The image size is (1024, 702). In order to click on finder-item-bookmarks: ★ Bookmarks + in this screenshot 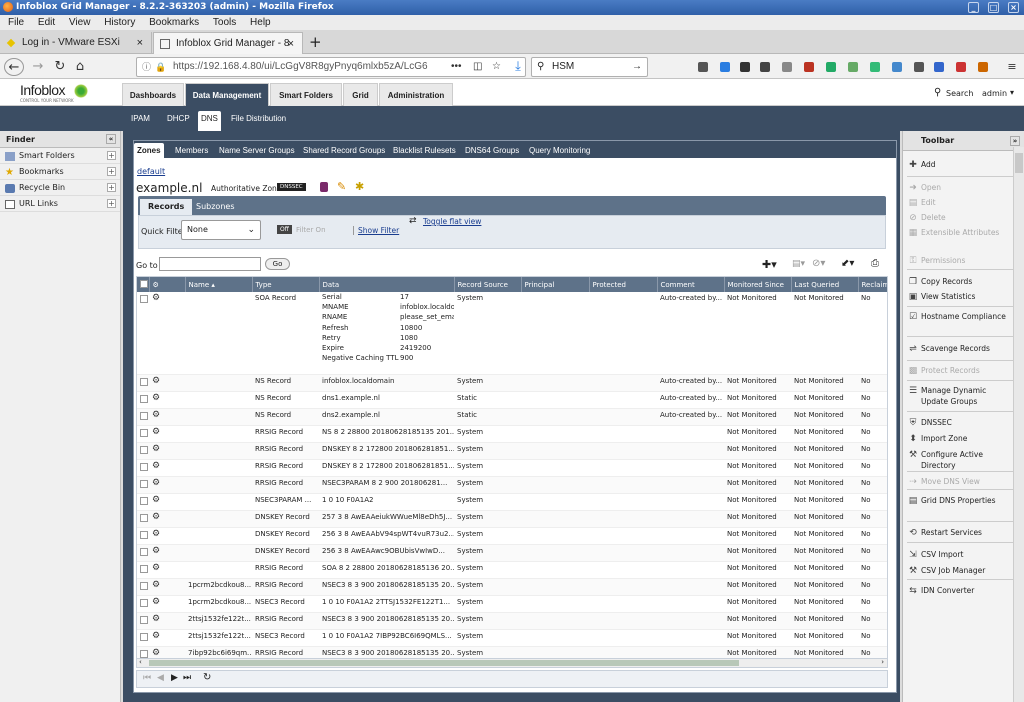, I will do `click(60, 172)`.